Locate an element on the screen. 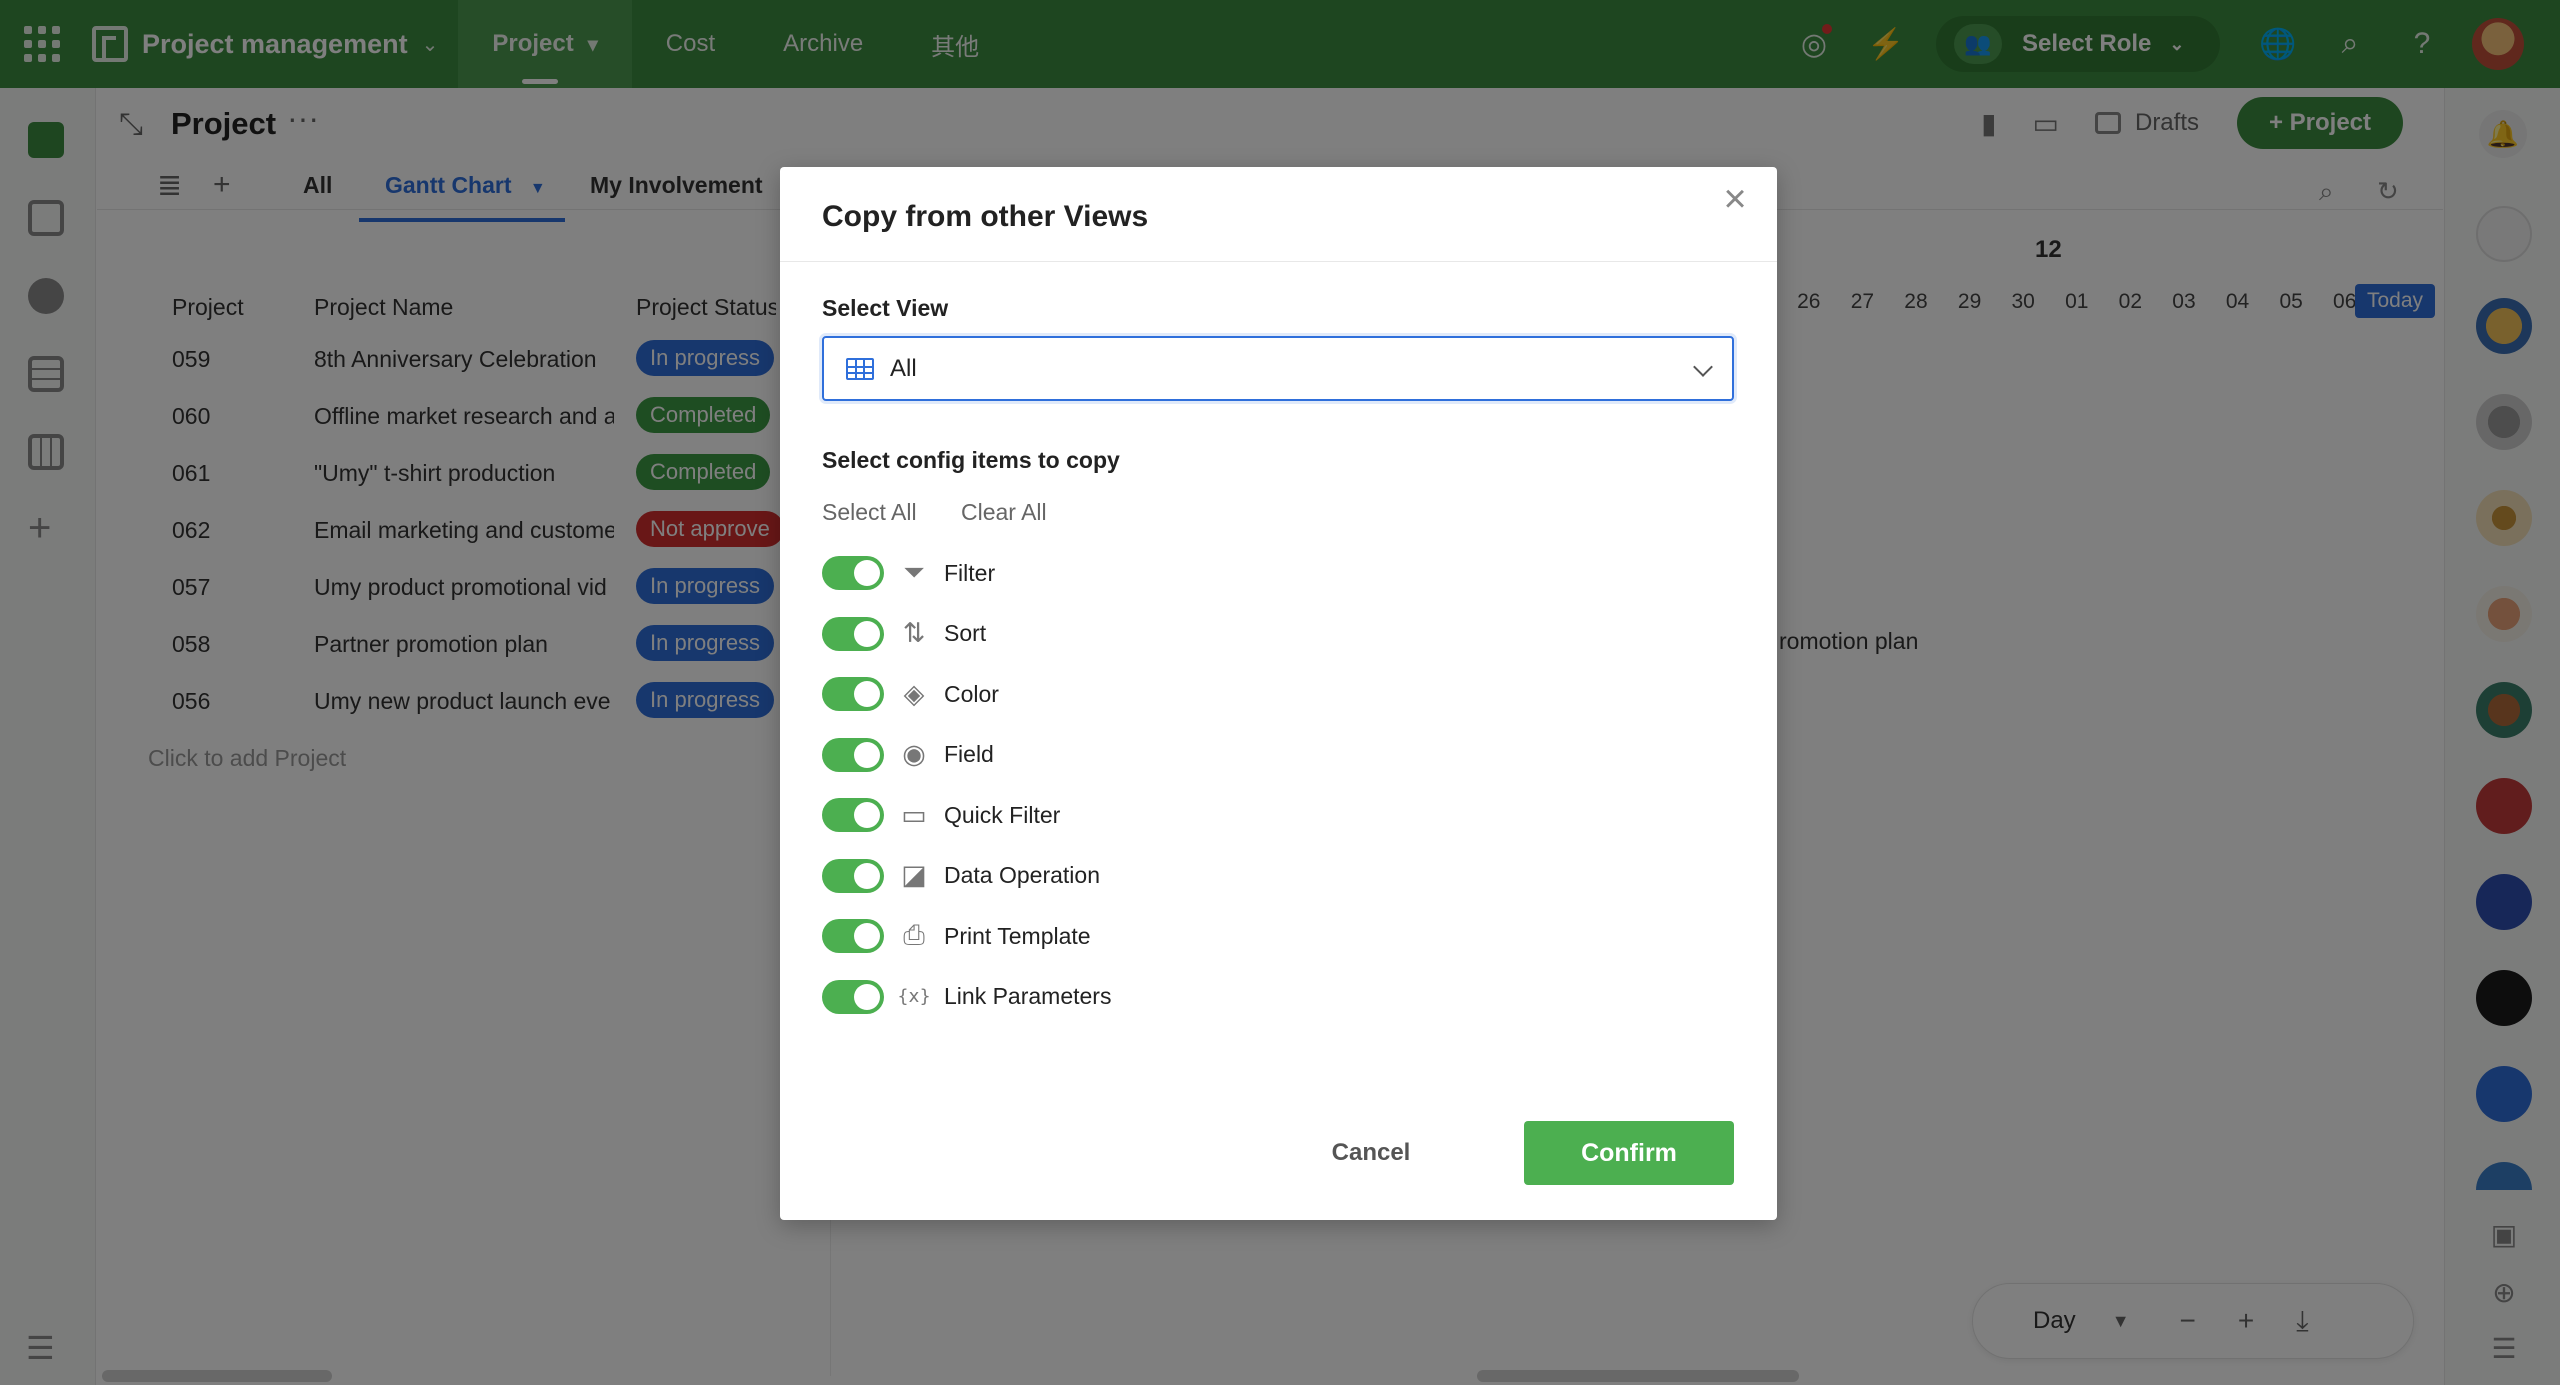  select-view-value: All is located at coordinates (903, 368).